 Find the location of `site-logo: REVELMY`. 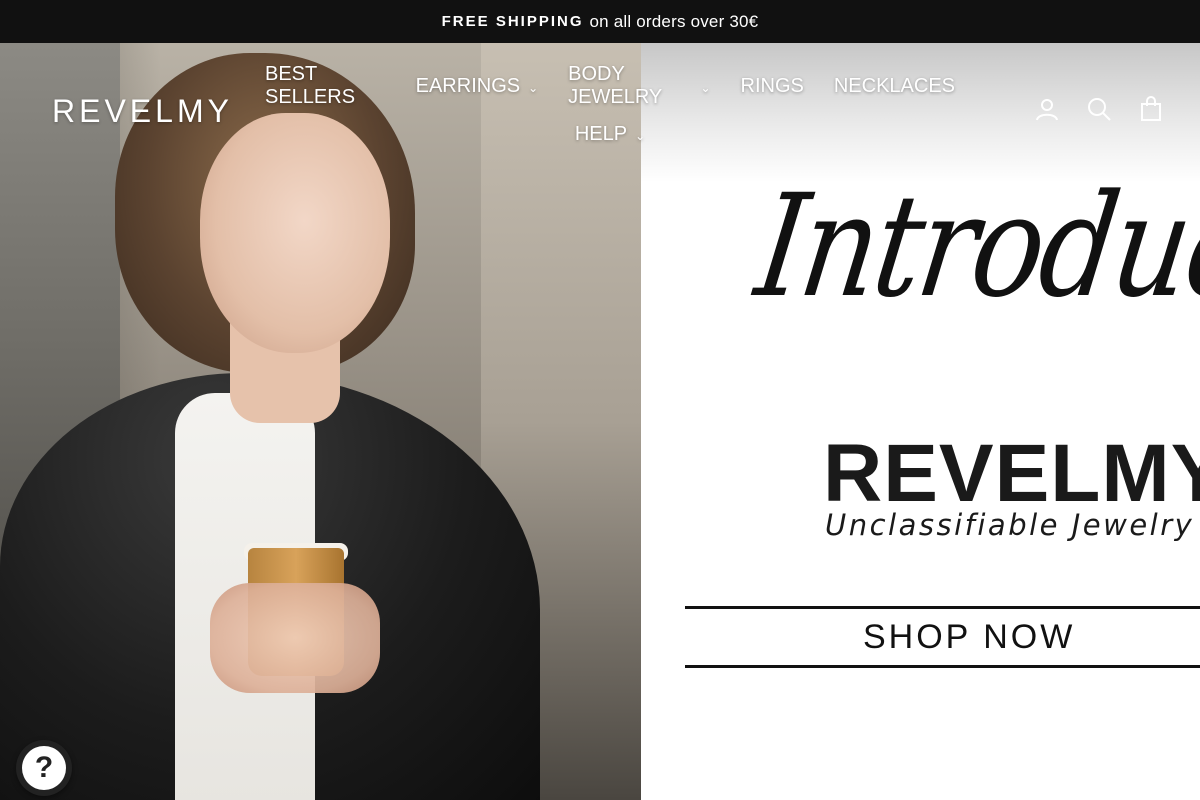

site-logo: REVELMY is located at coordinates (142, 111).